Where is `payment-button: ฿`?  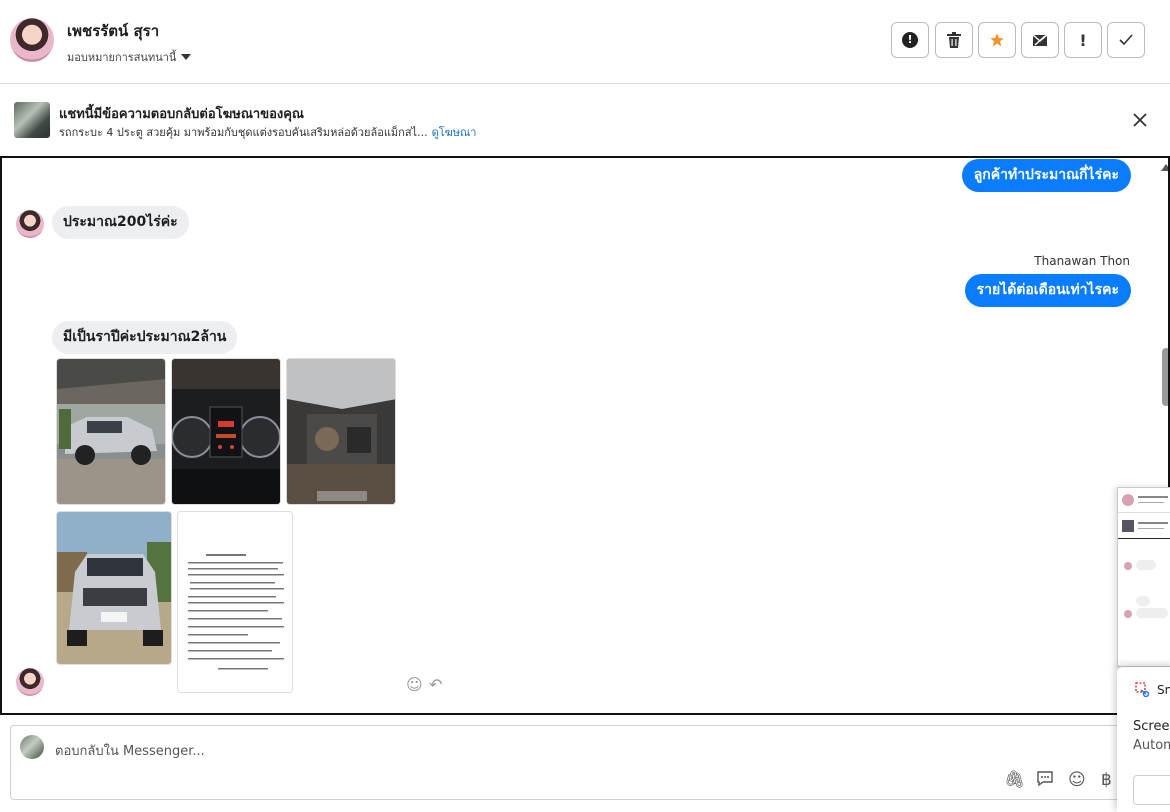
payment-button: ฿ is located at coordinates (1106, 780).